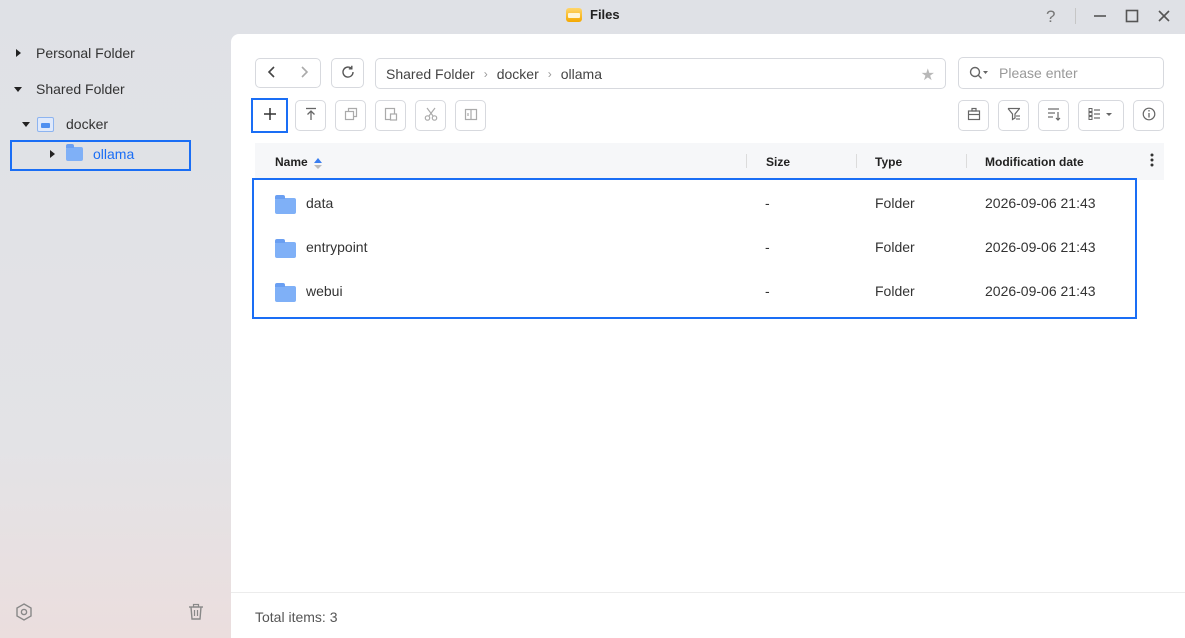 Image resolution: width=1185 pixels, height=638 pixels. What do you see at coordinates (304, 73) in the screenshot?
I see `chevron-right-icon` at bounding box center [304, 73].